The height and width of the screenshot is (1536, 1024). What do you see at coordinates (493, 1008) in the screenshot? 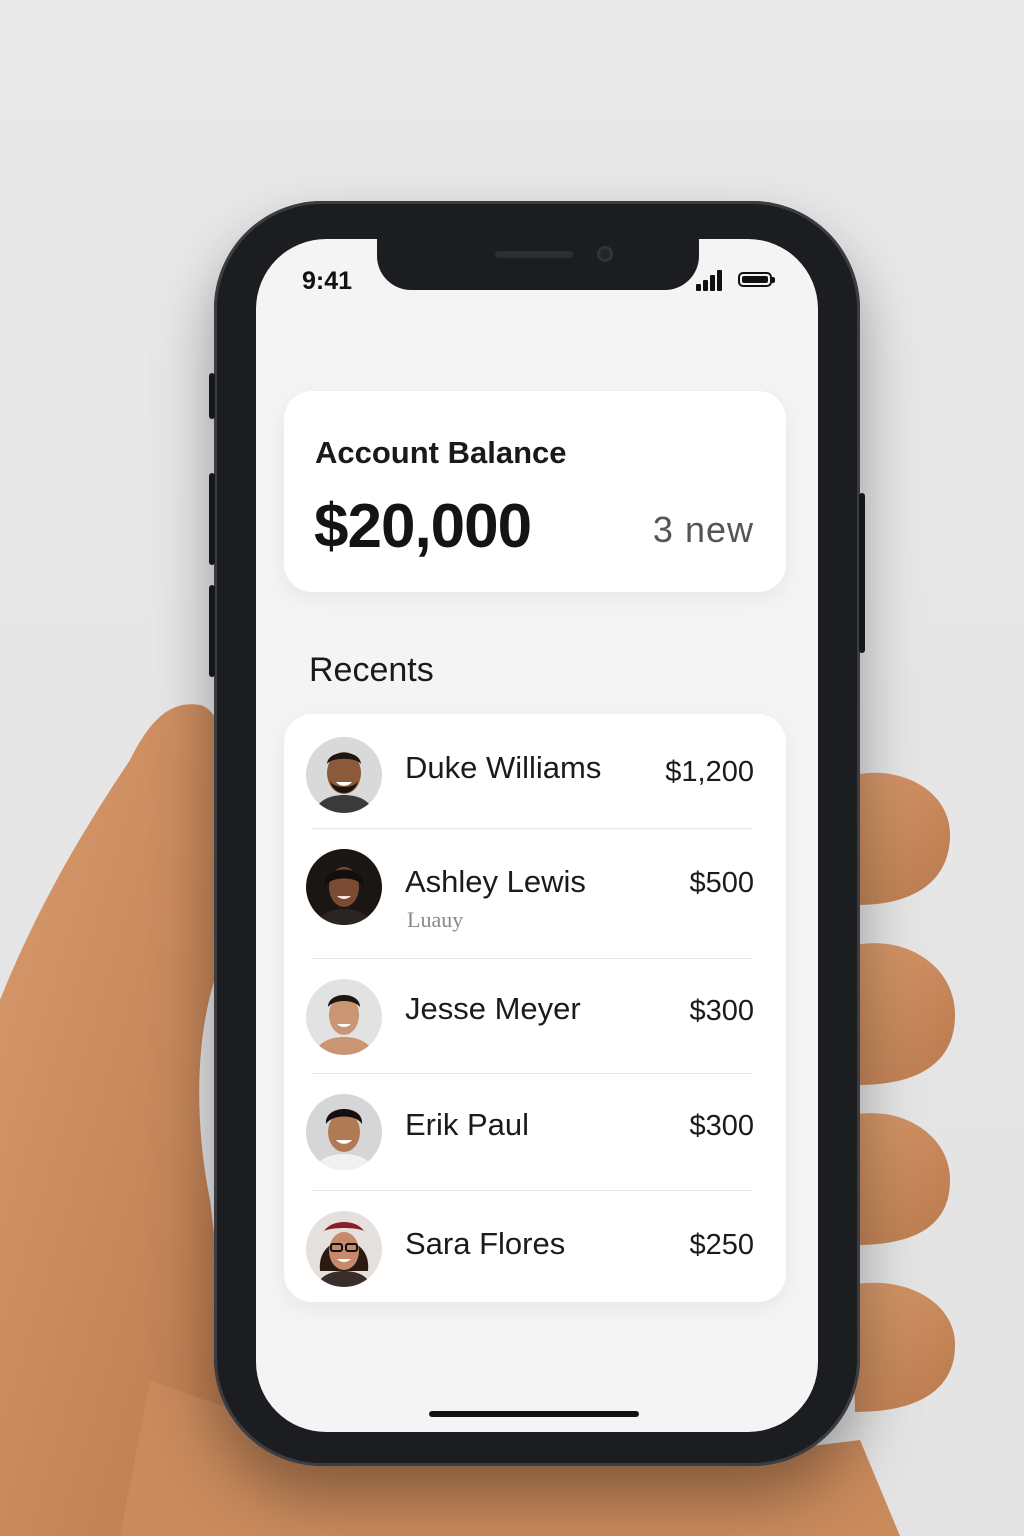
I see `contact-name: Jesse Meyer` at bounding box center [493, 1008].